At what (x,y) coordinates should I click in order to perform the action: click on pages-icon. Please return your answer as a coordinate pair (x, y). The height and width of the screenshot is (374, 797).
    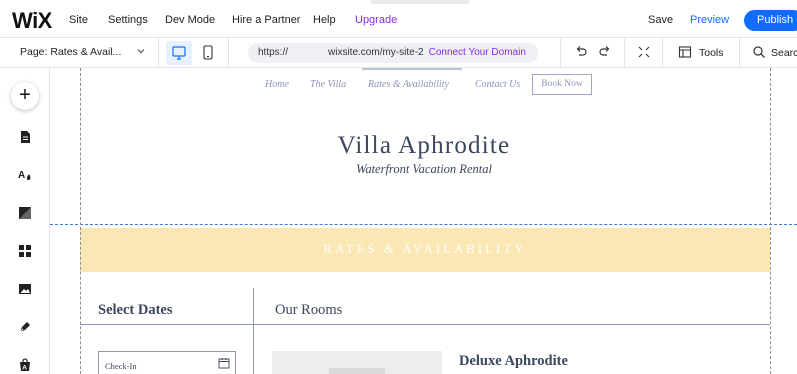
    Looking at the image, I should click on (25, 137).